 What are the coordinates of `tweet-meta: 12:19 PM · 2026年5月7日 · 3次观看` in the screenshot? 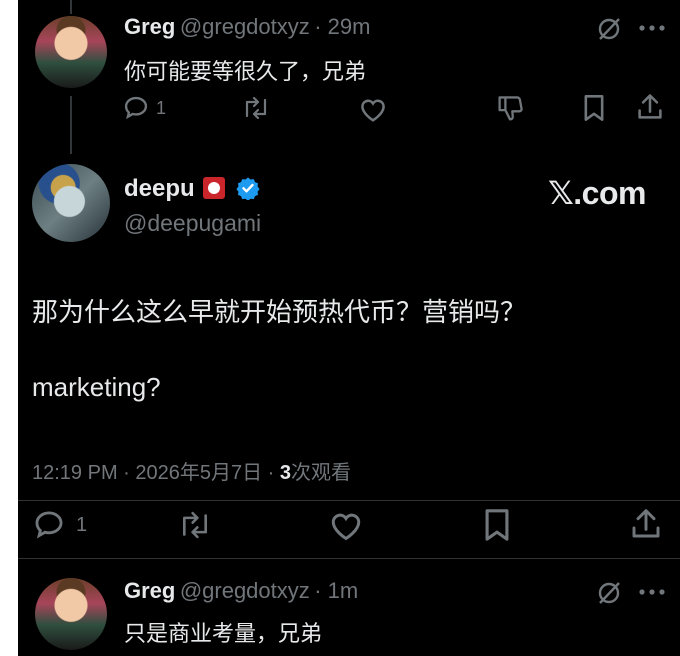 It's located at (191, 470).